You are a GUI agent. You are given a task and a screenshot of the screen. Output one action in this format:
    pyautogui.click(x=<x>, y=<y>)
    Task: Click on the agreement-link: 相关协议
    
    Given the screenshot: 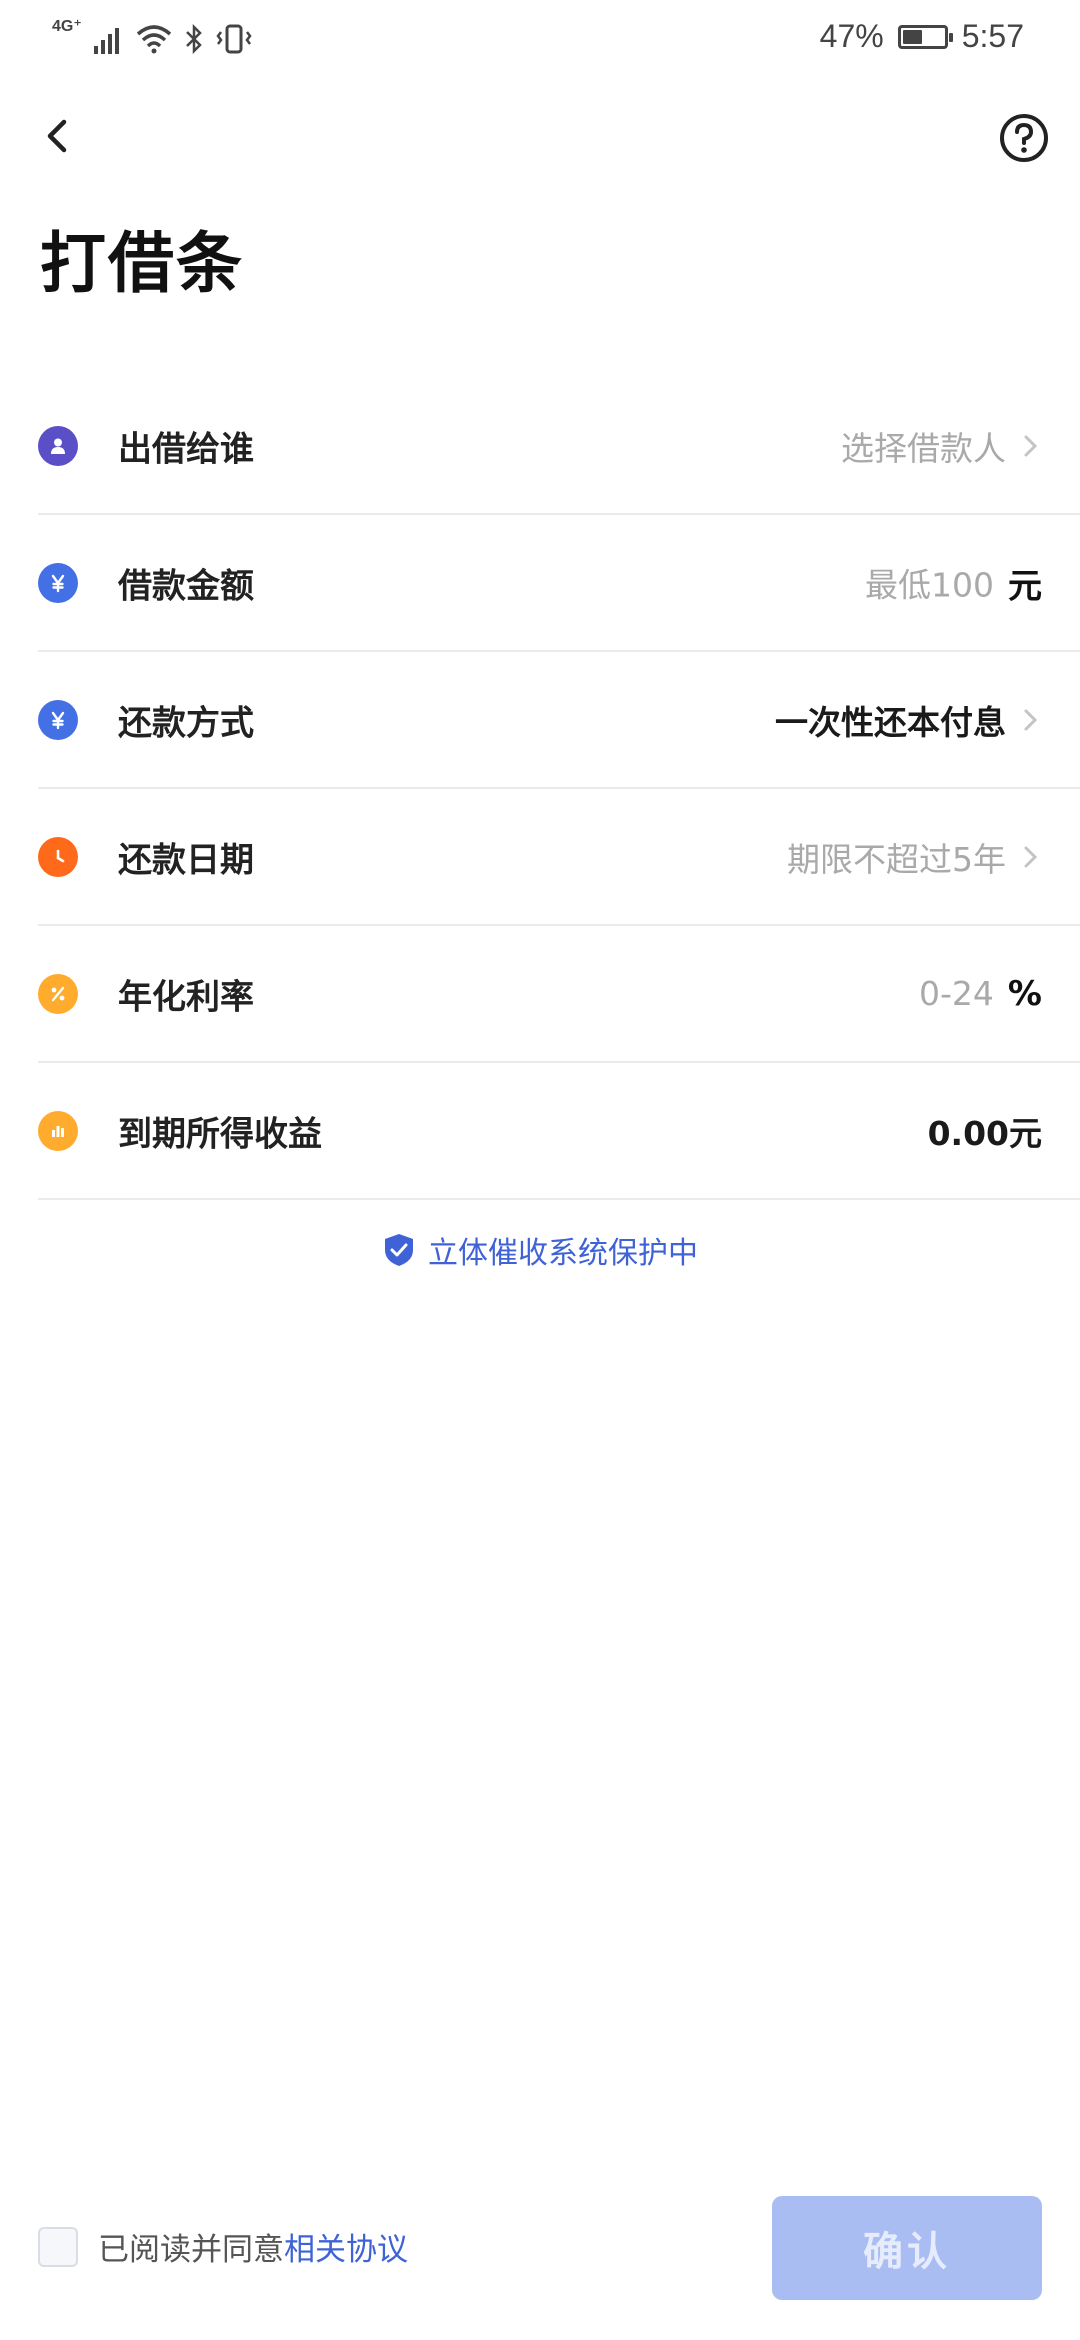 What is the action you would take?
    pyautogui.click(x=346, y=2250)
    